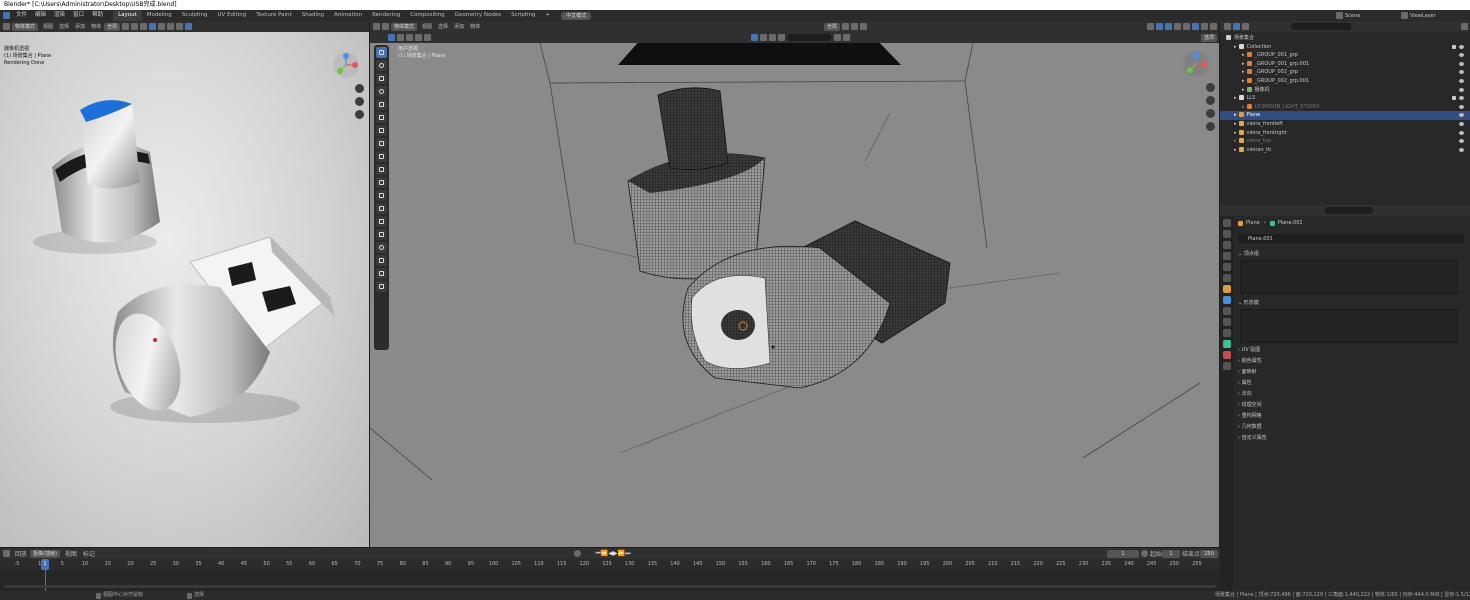 This screenshot has width=1470, height=600. What do you see at coordinates (404, 26) in the screenshot?
I see `main-mode-select: 物体模式` at bounding box center [404, 26].